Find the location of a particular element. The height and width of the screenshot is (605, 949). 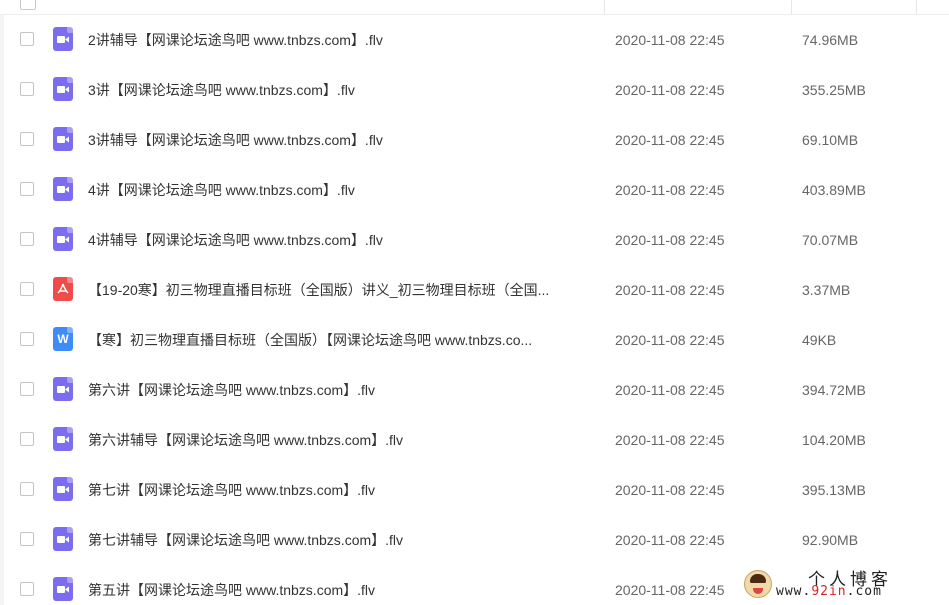

file-name: 3讲辅导【网课论坛途鸟吧 www.tnbzs.com】.flv is located at coordinates (338, 140).